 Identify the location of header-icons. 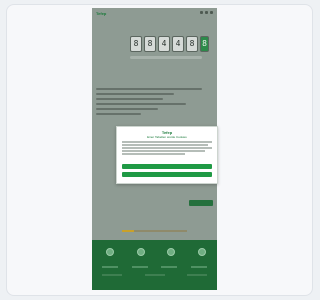
(206, 12).